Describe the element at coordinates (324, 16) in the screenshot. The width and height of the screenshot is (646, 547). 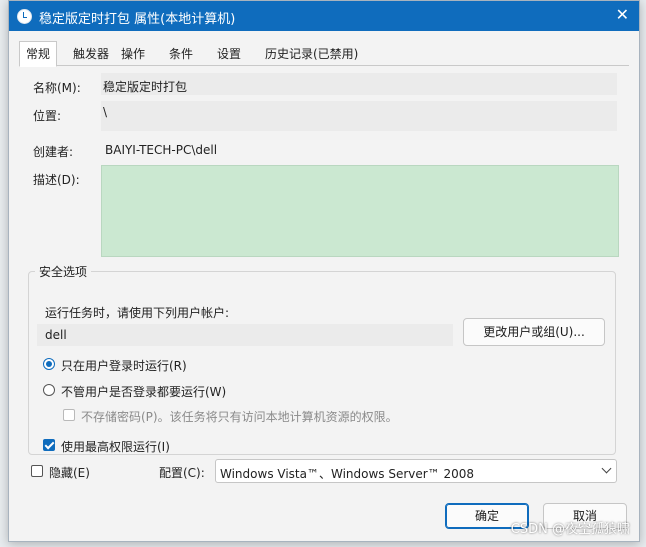
I see `title-bar: 稳定版定时打包 属性(本地计算机) ✕` at that location.